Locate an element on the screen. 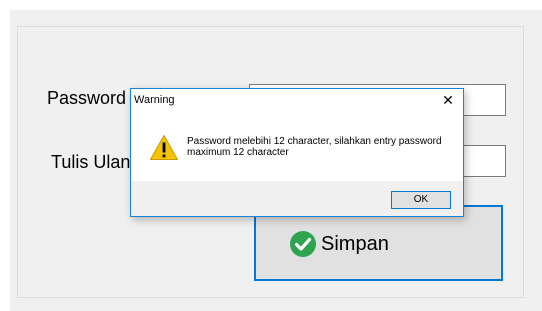 The image size is (542, 311). check-circle-icon is located at coordinates (303, 244).